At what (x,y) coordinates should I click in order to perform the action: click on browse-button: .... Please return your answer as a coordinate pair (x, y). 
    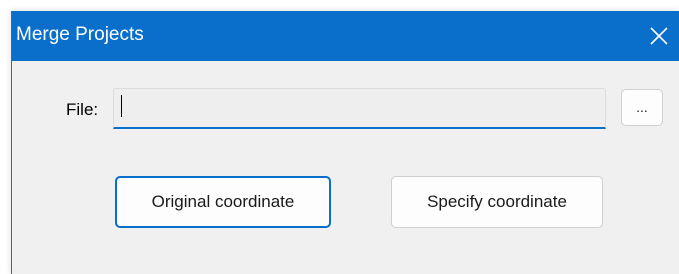
    Looking at the image, I should click on (642, 107).